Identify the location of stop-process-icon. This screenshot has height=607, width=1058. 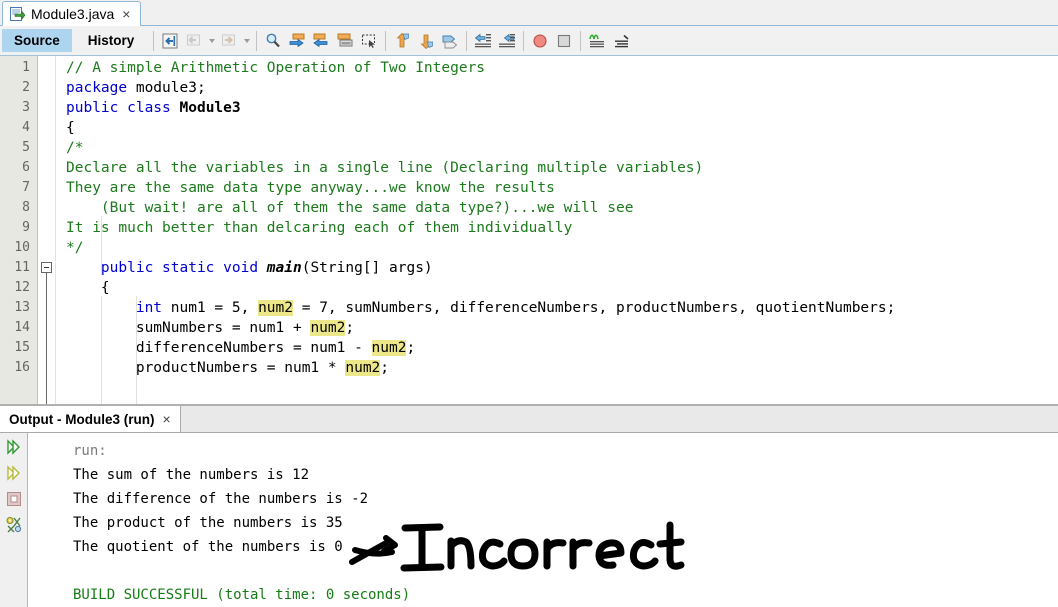
(14, 499).